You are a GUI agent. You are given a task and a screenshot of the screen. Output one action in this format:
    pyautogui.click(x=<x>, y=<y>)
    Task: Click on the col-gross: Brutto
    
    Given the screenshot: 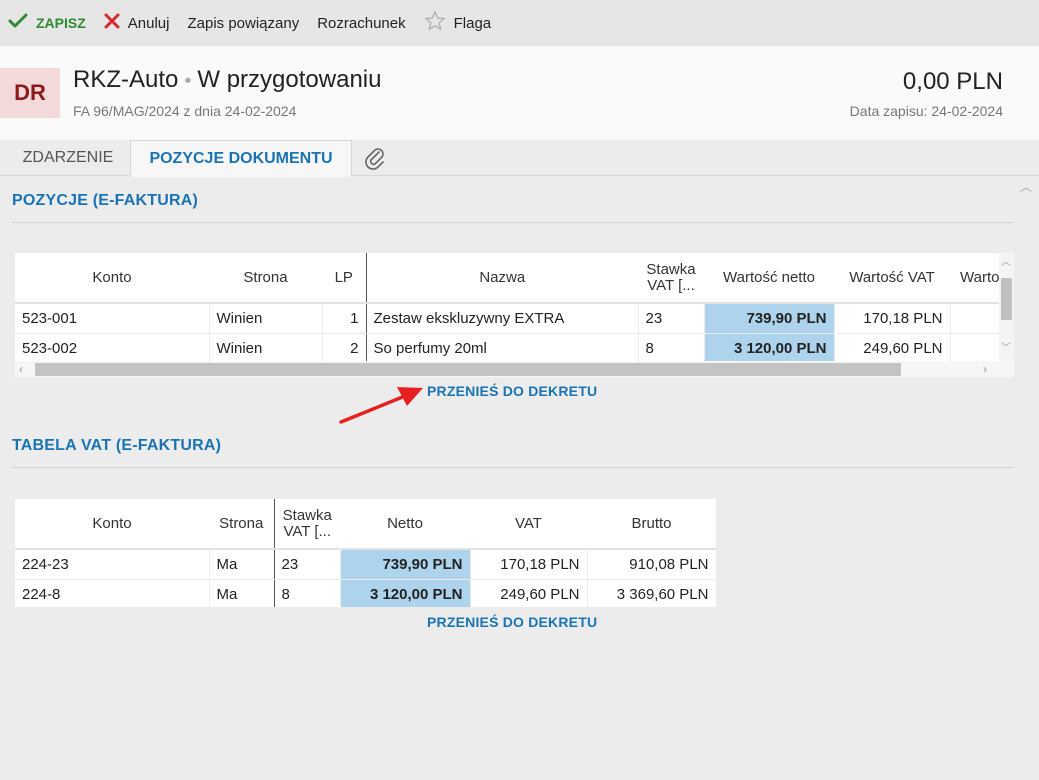 What is the action you would take?
    pyautogui.click(x=651, y=524)
    